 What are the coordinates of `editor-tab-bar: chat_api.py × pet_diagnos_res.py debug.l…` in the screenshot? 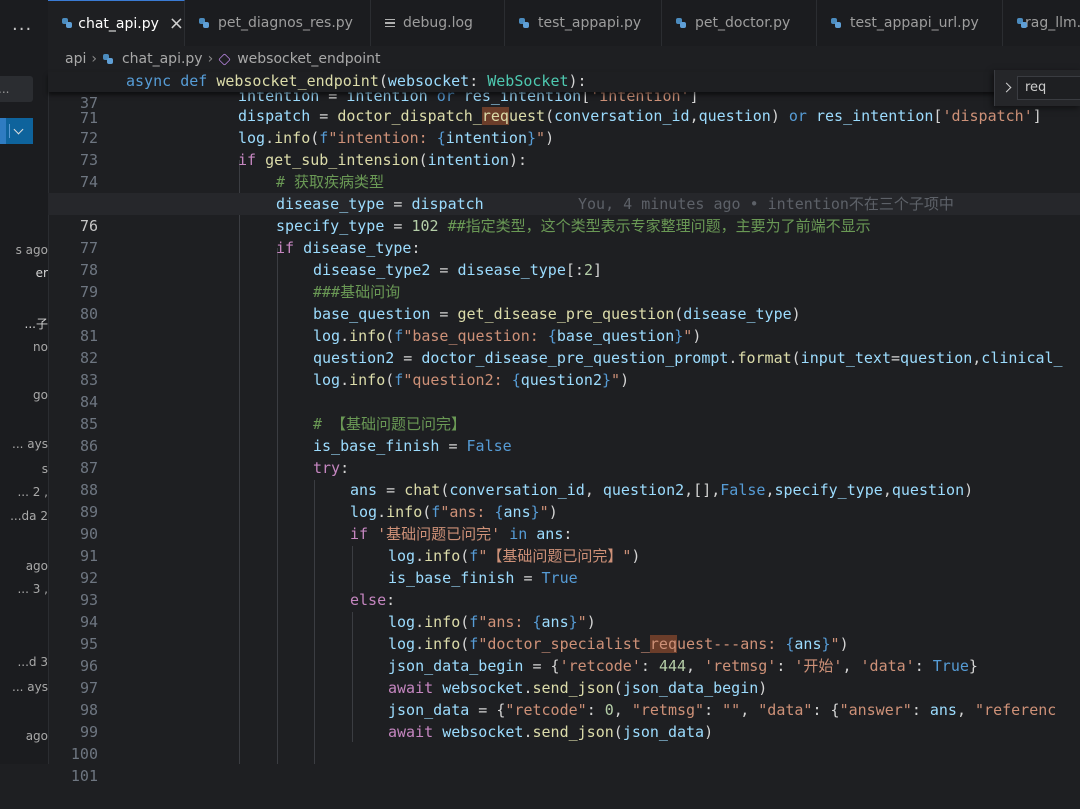 It's located at (564, 23).